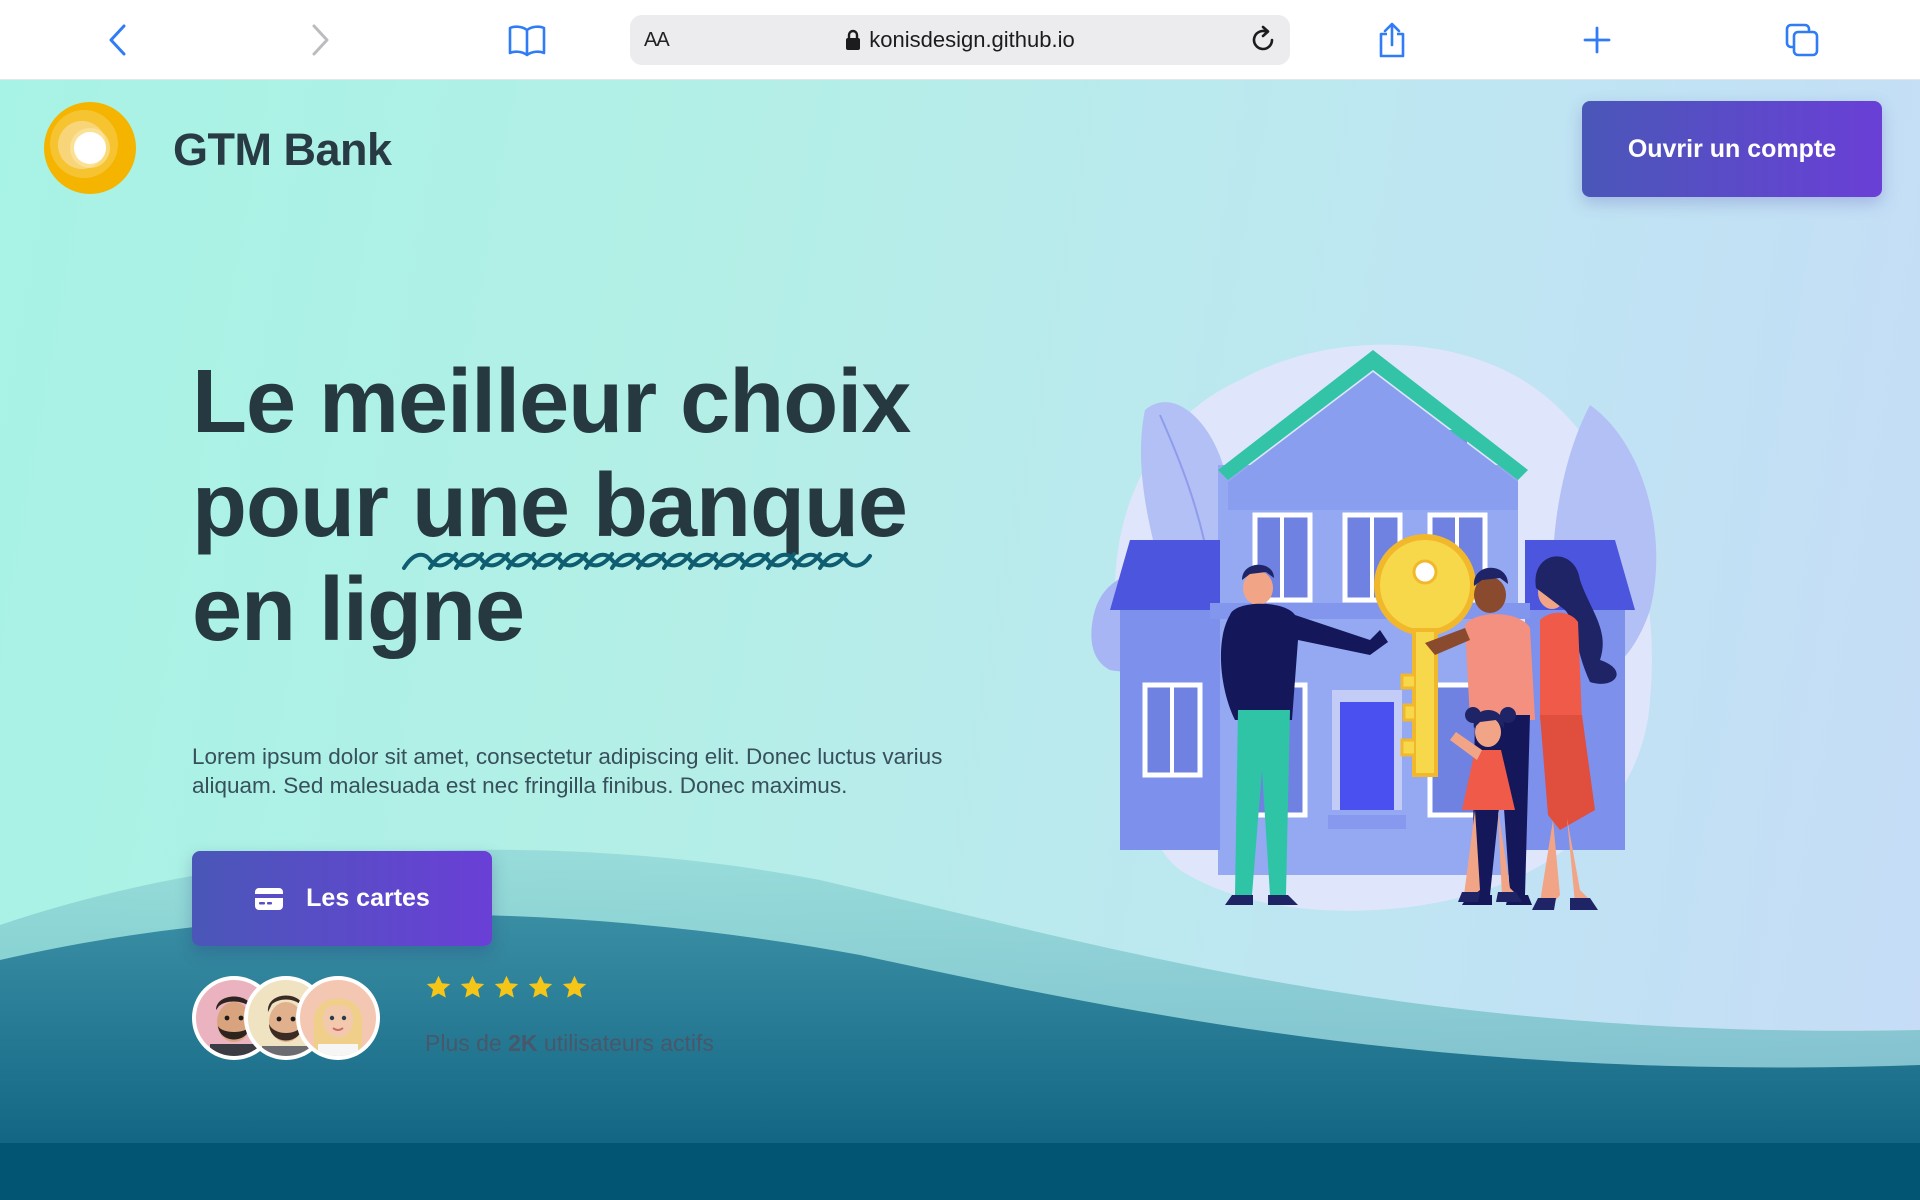  Describe the element at coordinates (269, 898) in the screenshot. I see `credit-card-icon` at that location.